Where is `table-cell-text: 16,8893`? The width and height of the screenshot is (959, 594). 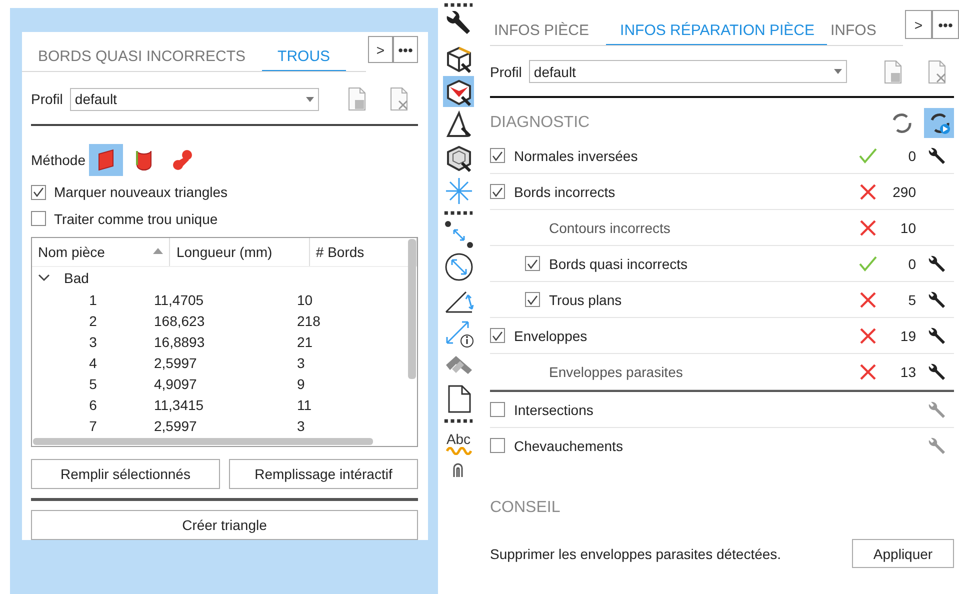
table-cell-text: 16,8893 is located at coordinates (179, 342).